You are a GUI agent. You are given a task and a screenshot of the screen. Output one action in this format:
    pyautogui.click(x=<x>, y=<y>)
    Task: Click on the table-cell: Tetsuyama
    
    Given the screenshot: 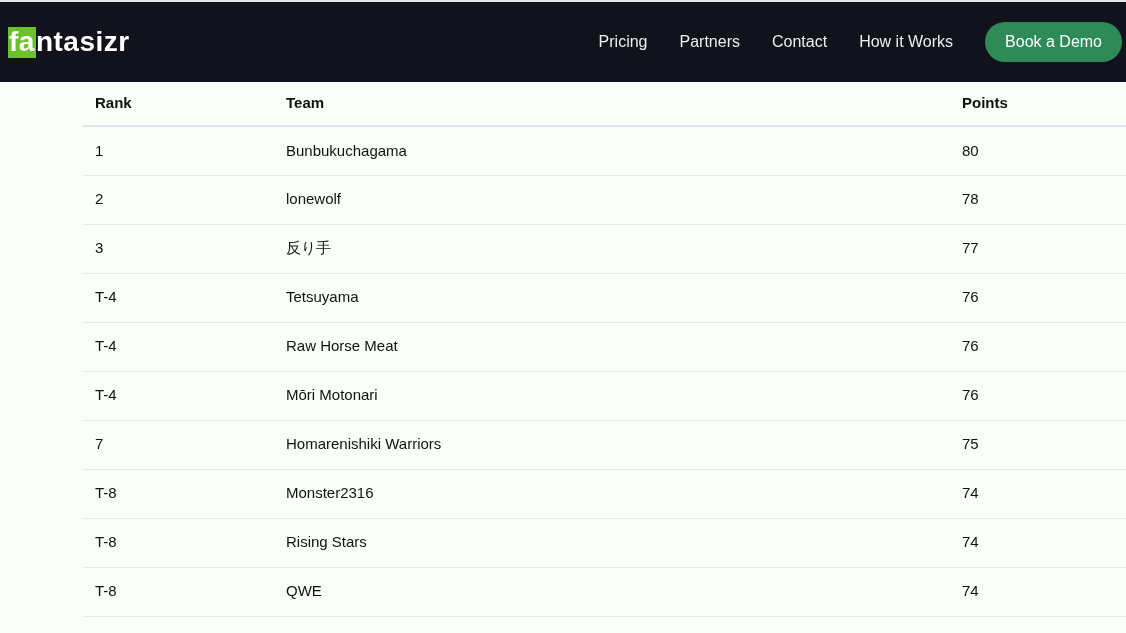 What is the action you would take?
    pyautogui.click(x=612, y=297)
    